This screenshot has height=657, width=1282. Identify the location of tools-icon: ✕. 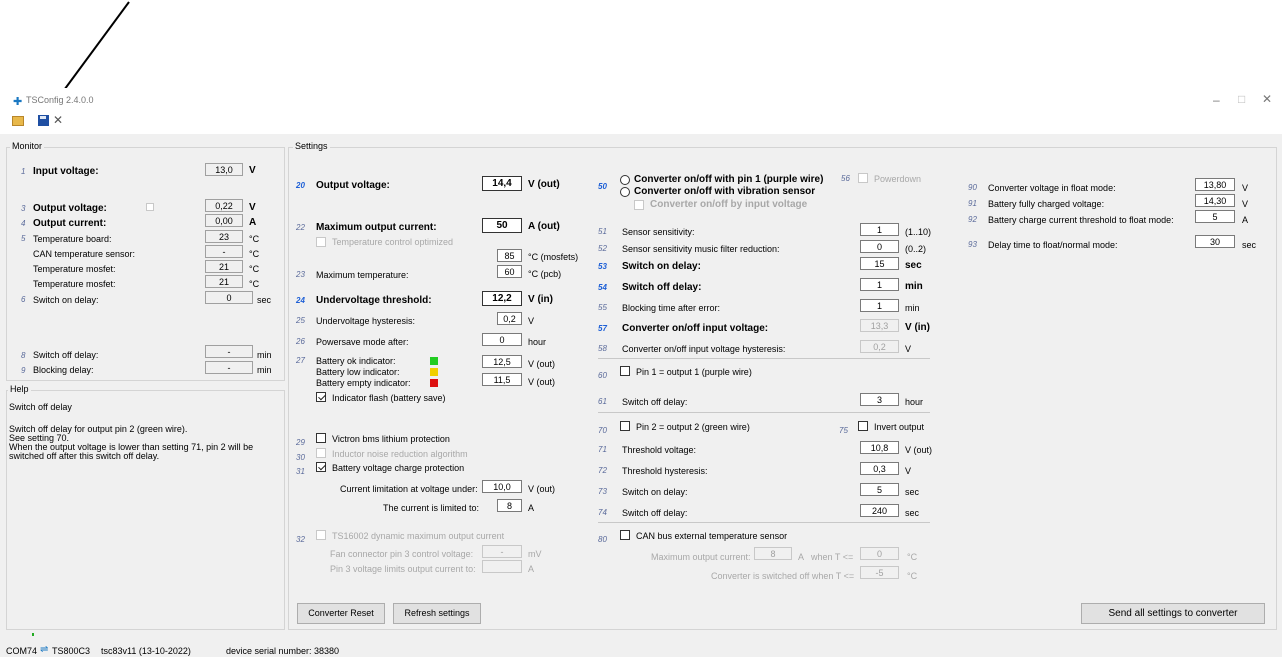
(58, 120).